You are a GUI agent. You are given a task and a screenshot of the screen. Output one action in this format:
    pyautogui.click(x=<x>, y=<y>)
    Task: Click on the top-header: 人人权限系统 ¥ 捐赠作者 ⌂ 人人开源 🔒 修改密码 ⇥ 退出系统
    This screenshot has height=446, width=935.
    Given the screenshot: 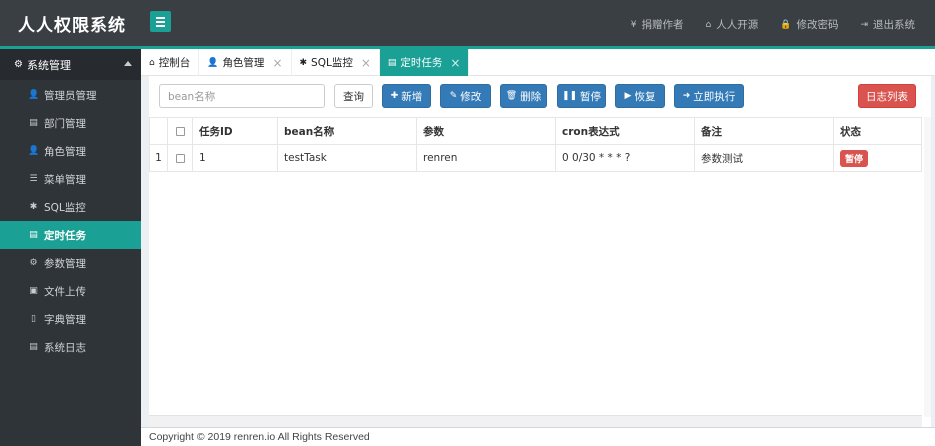 What is the action you would take?
    pyautogui.click(x=467, y=23)
    